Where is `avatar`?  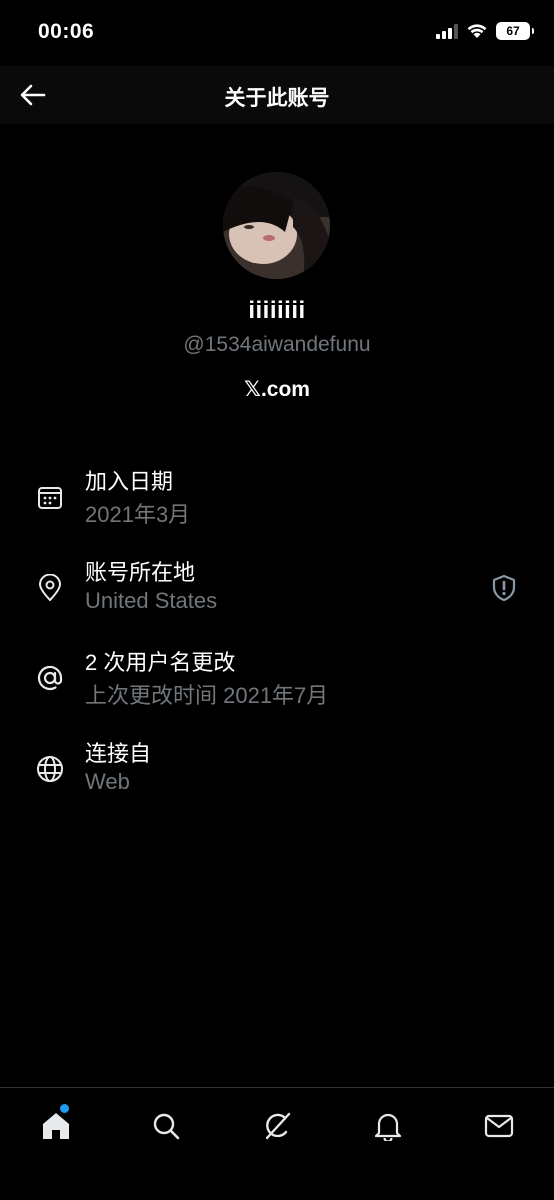 avatar is located at coordinates (276, 225).